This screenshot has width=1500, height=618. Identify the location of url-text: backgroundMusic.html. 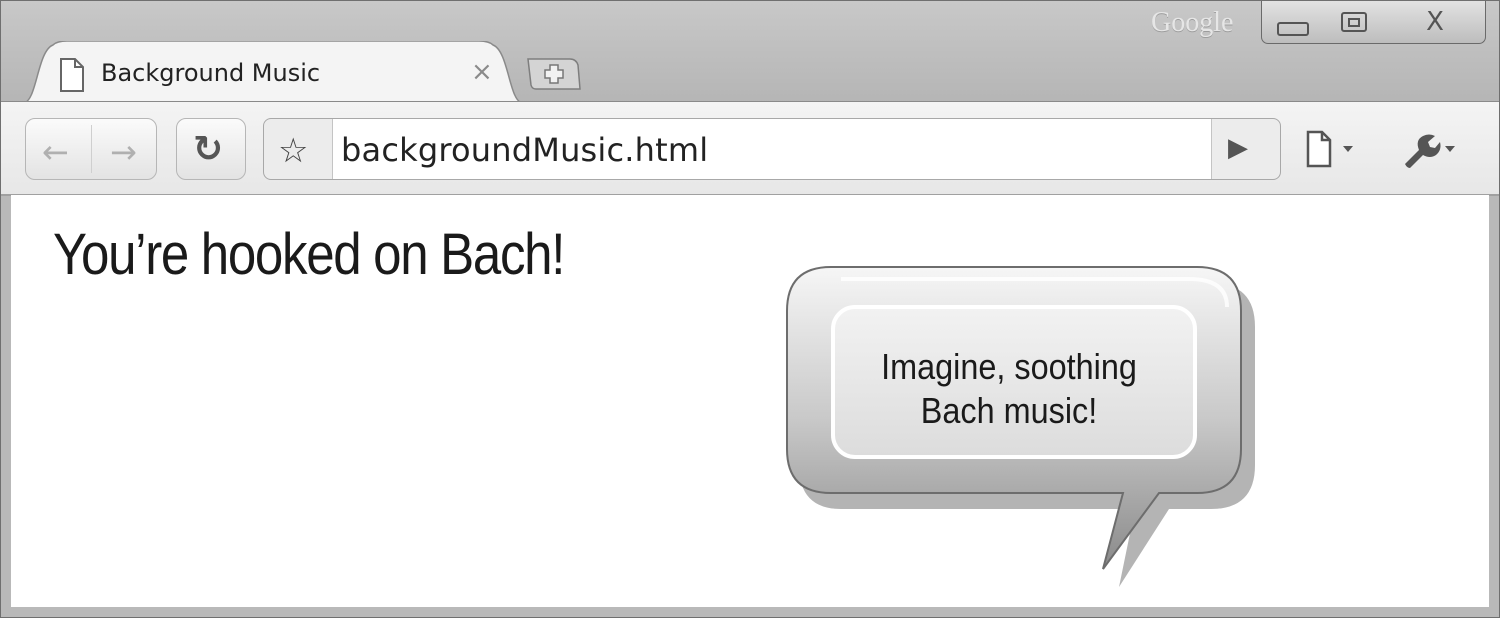
(524, 150).